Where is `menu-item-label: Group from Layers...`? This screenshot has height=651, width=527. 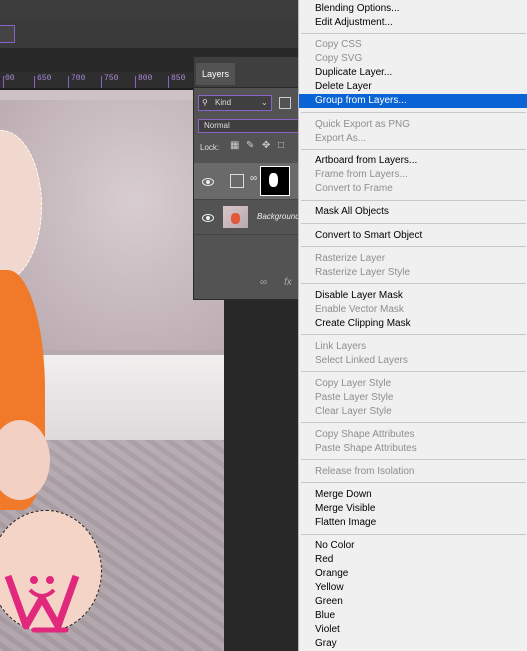
menu-item-label: Group from Layers... is located at coordinates (361, 100).